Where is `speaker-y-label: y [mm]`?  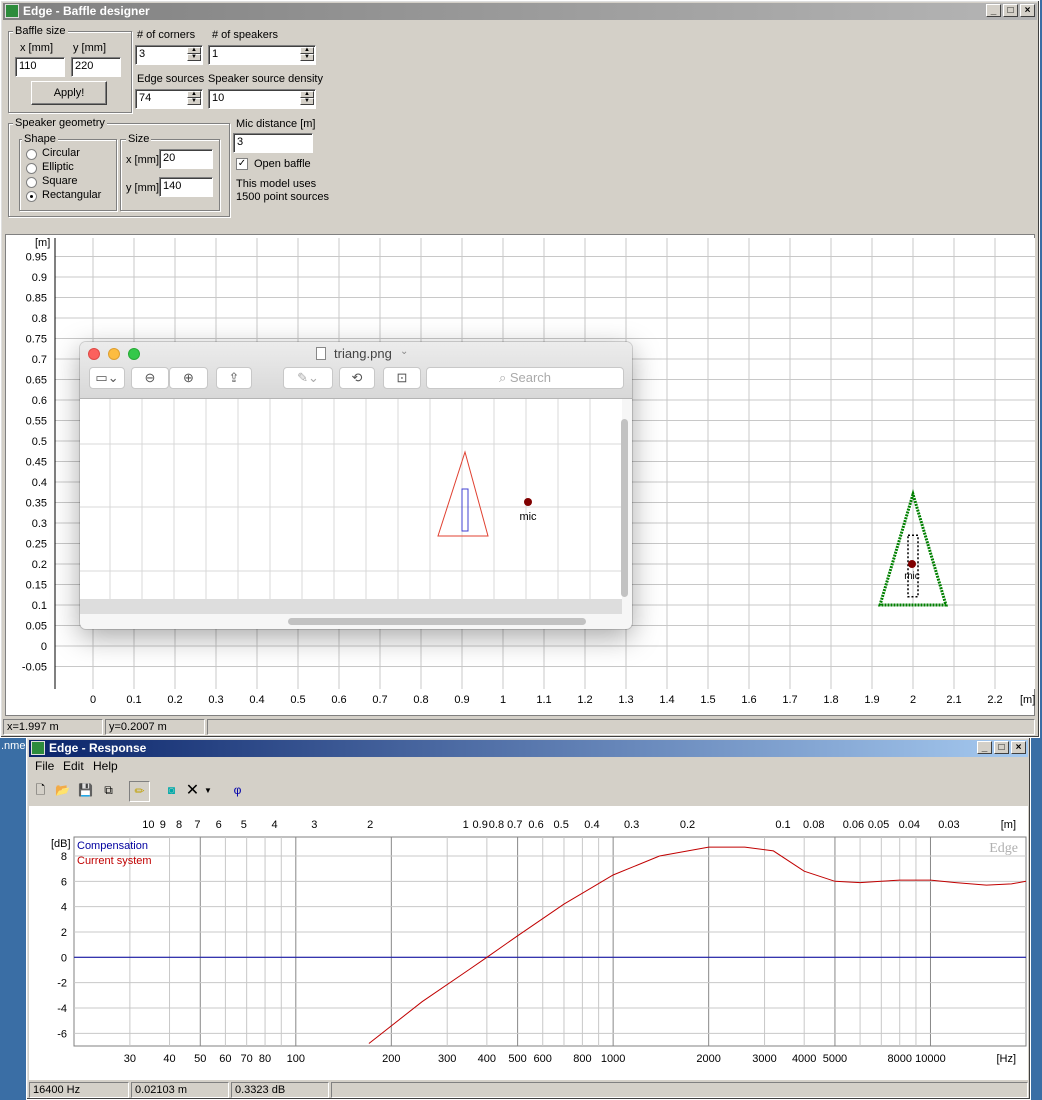
speaker-y-label: y [mm] is located at coordinates (142, 188).